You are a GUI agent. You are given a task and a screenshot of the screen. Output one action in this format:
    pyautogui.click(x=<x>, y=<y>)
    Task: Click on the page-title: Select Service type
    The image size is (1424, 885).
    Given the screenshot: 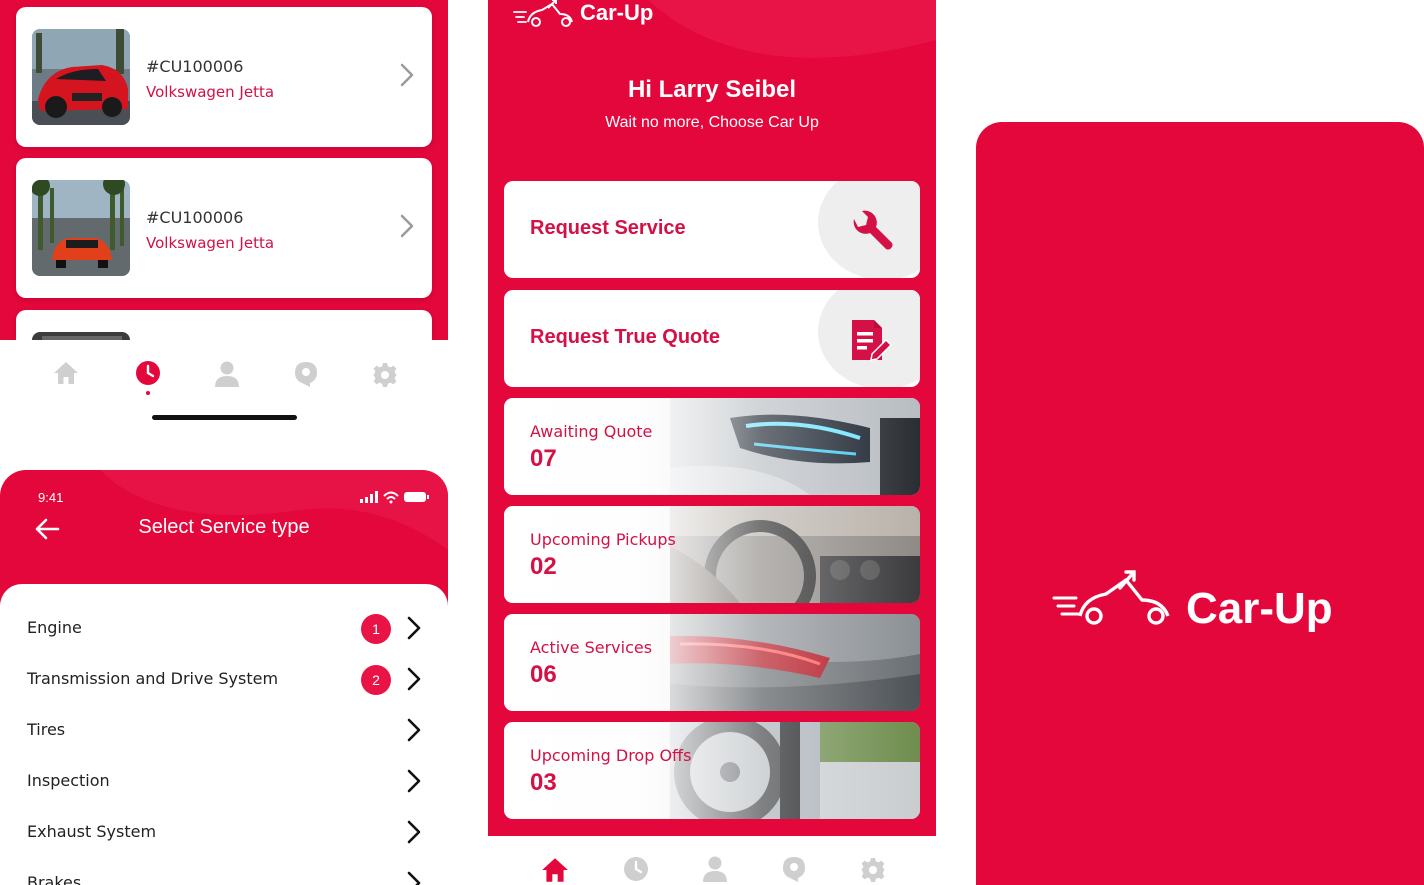 What is the action you would take?
    pyautogui.click(x=224, y=527)
    